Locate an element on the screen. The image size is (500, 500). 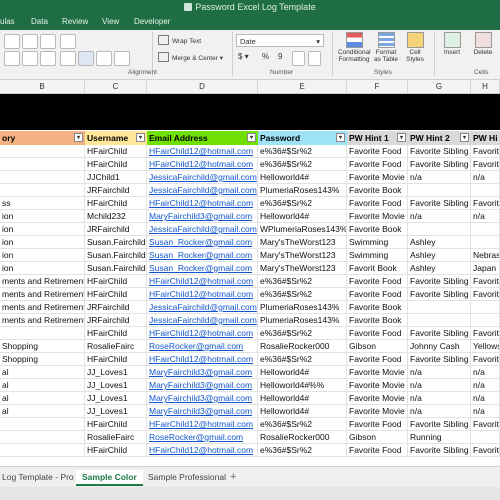
cell-pw-hint-2: n/a is located at coordinates (439, 216).